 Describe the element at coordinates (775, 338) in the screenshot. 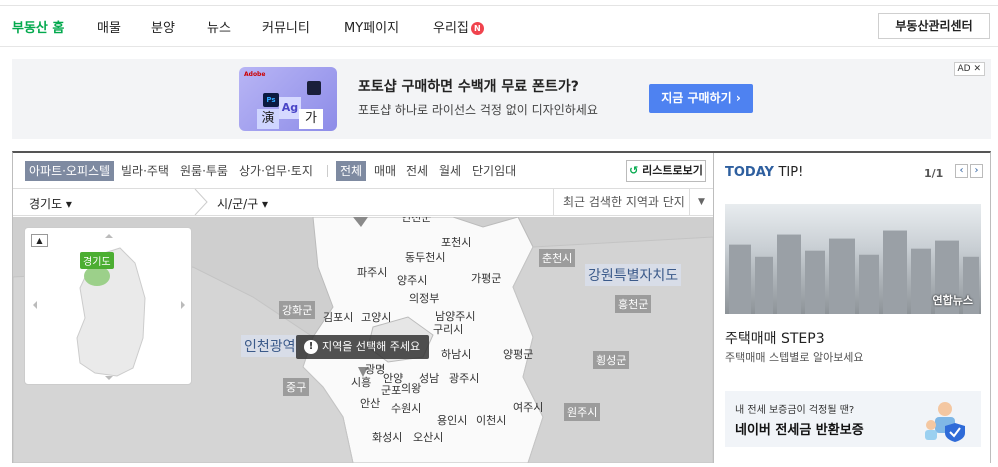

I see `tip-headline: 주택매매 STEP3` at that location.